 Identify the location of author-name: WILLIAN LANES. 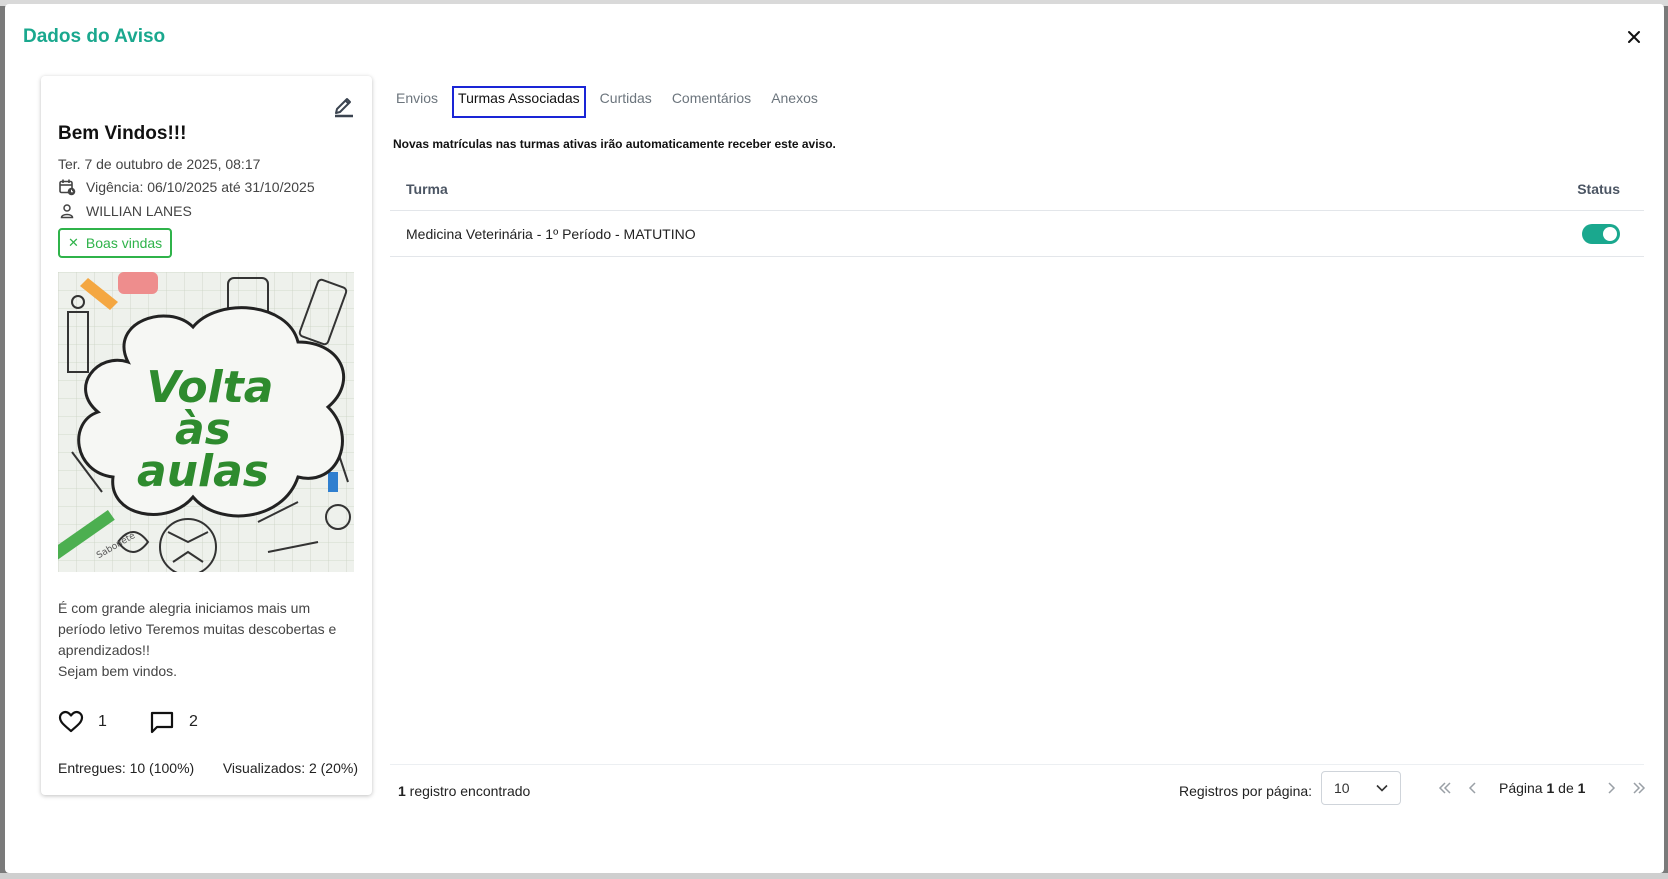
(139, 211).